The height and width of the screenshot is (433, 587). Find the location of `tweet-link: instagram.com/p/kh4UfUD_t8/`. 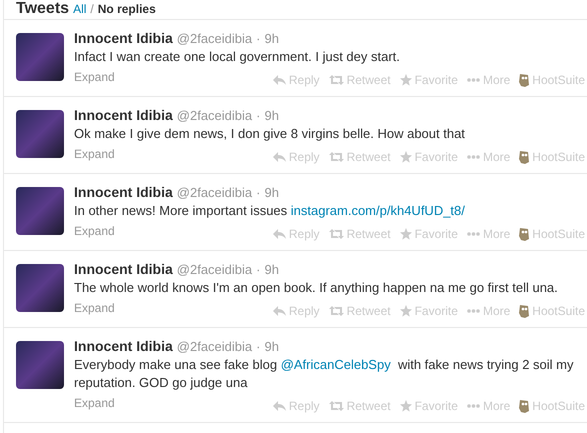

tweet-link: instagram.com/p/kh4UfUD_t8/ is located at coordinates (377, 210).